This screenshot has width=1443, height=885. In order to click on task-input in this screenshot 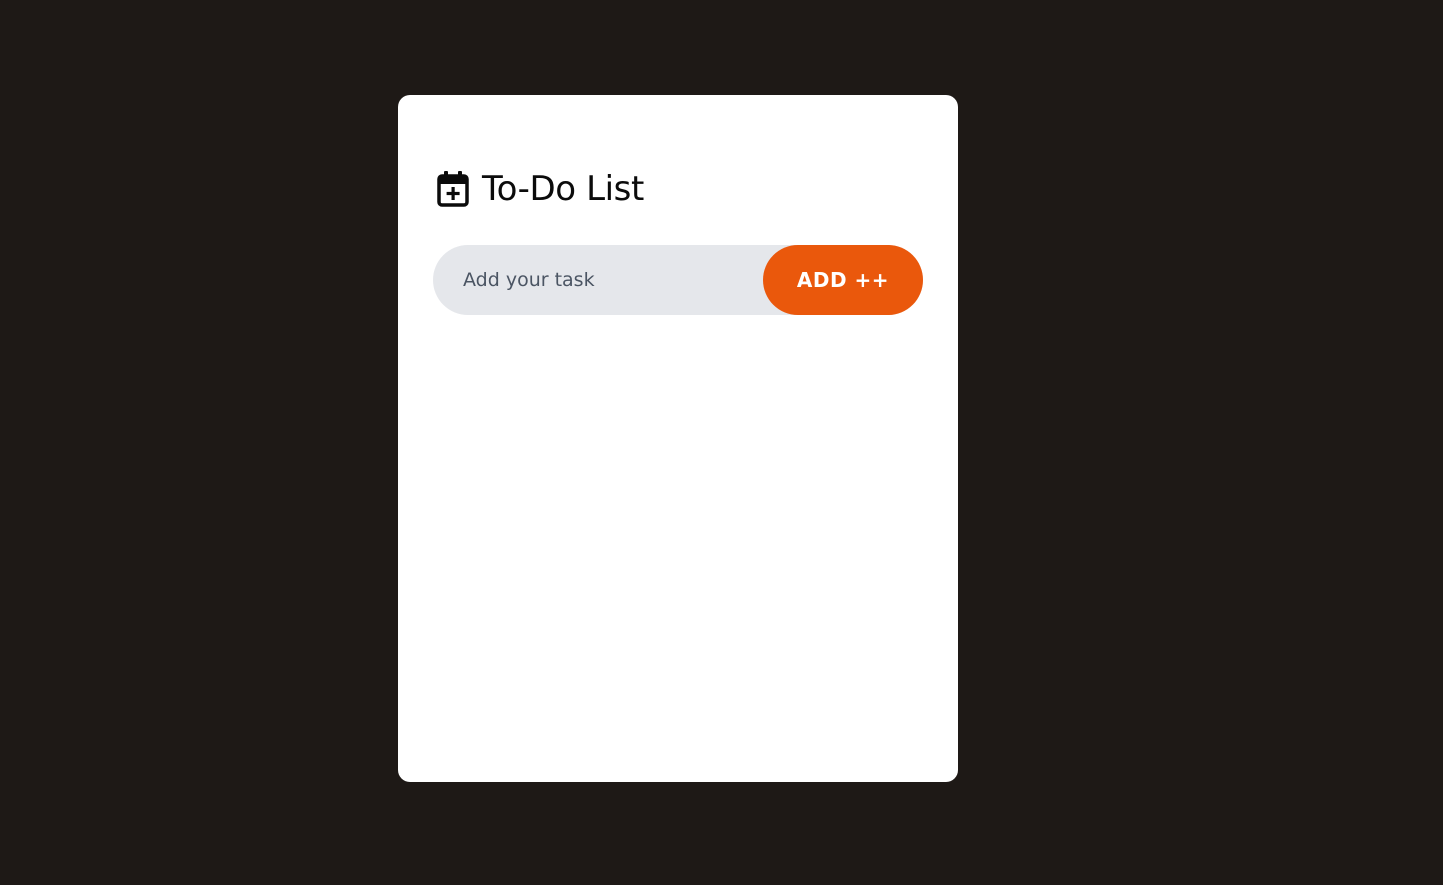, I will do `click(603, 280)`.